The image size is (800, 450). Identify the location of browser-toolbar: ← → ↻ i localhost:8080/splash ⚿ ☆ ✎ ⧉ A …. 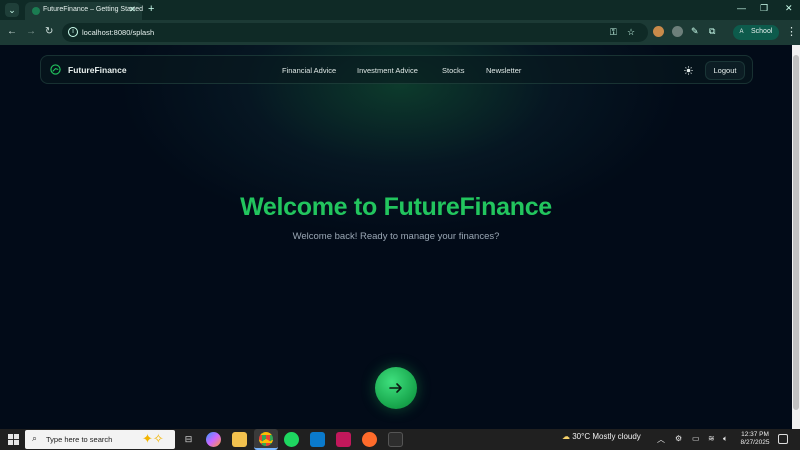
(400, 32).